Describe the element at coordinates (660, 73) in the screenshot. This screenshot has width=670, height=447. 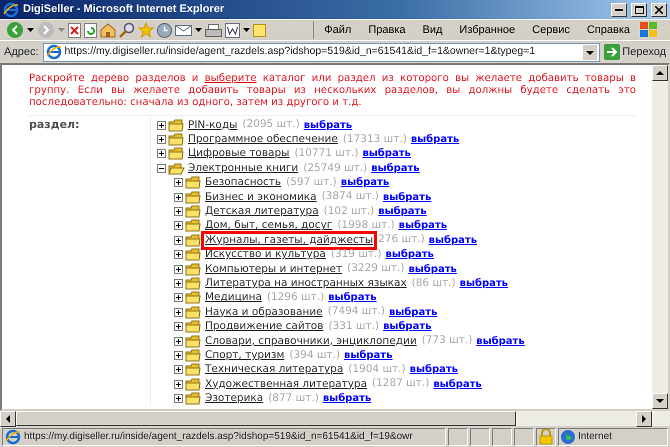
I see `scroll-up-button` at that location.